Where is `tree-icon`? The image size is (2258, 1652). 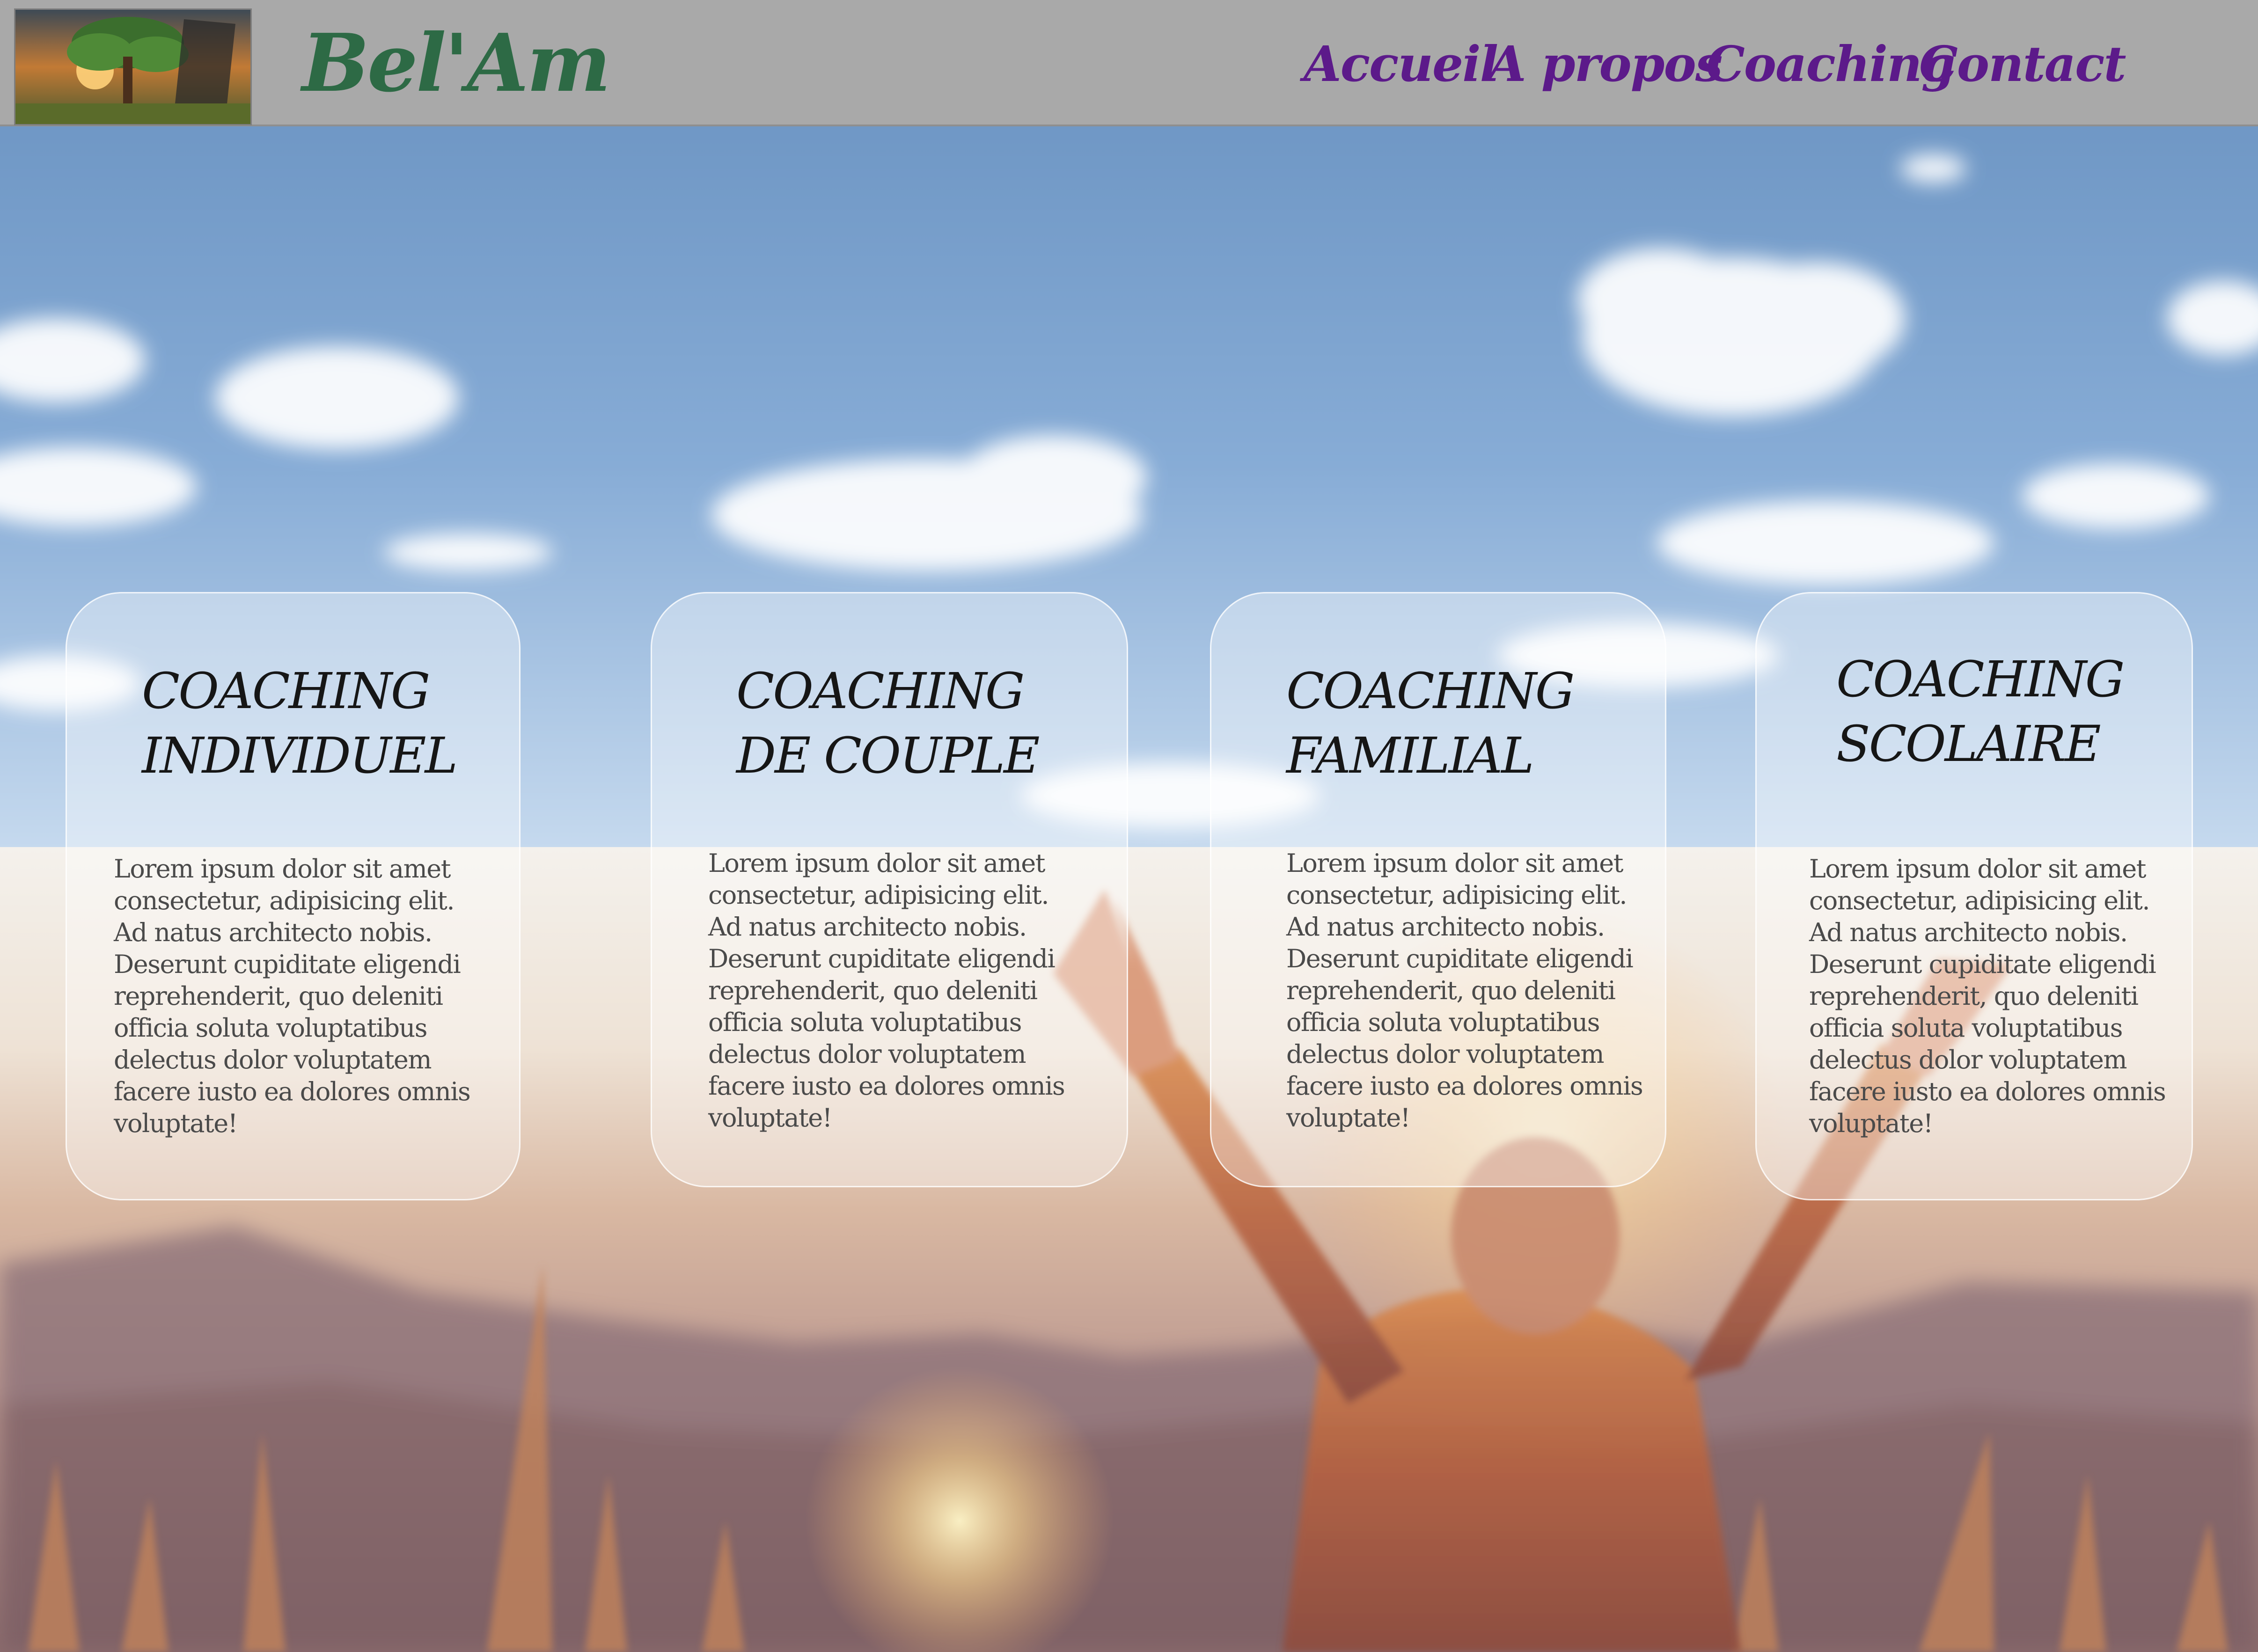
tree-icon is located at coordinates (132, 67).